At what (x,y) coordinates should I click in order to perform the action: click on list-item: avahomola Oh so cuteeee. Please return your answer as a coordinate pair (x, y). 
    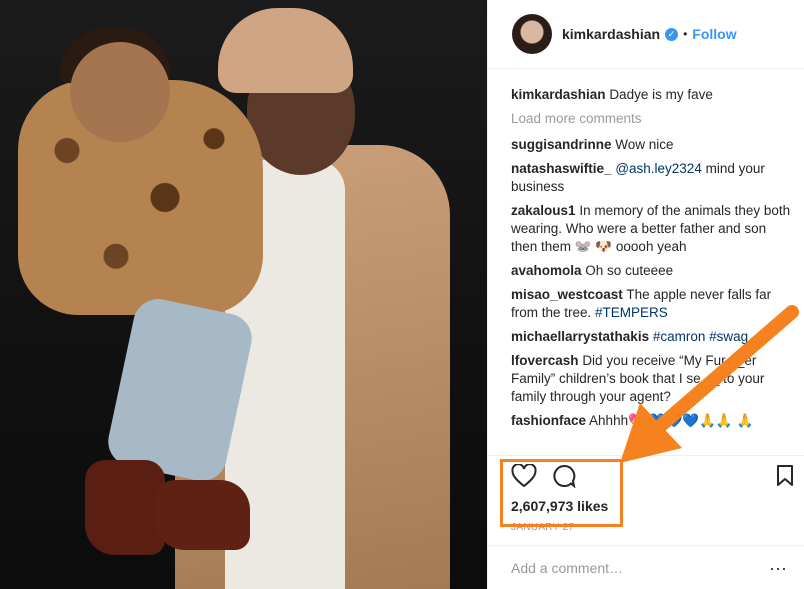
    Looking at the image, I should click on (651, 271).